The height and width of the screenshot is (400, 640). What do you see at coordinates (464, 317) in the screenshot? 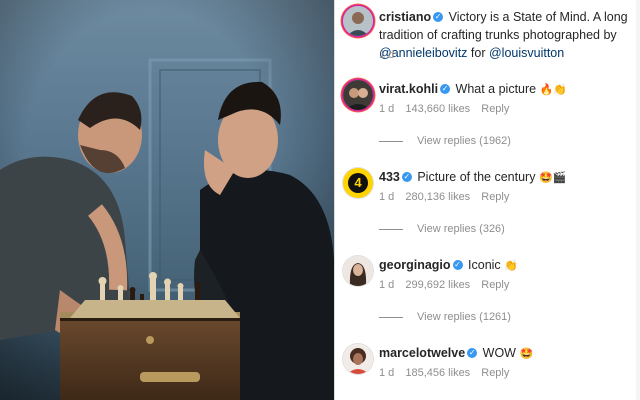
I see `view-replies-label: View replies (1261)` at bounding box center [464, 317].